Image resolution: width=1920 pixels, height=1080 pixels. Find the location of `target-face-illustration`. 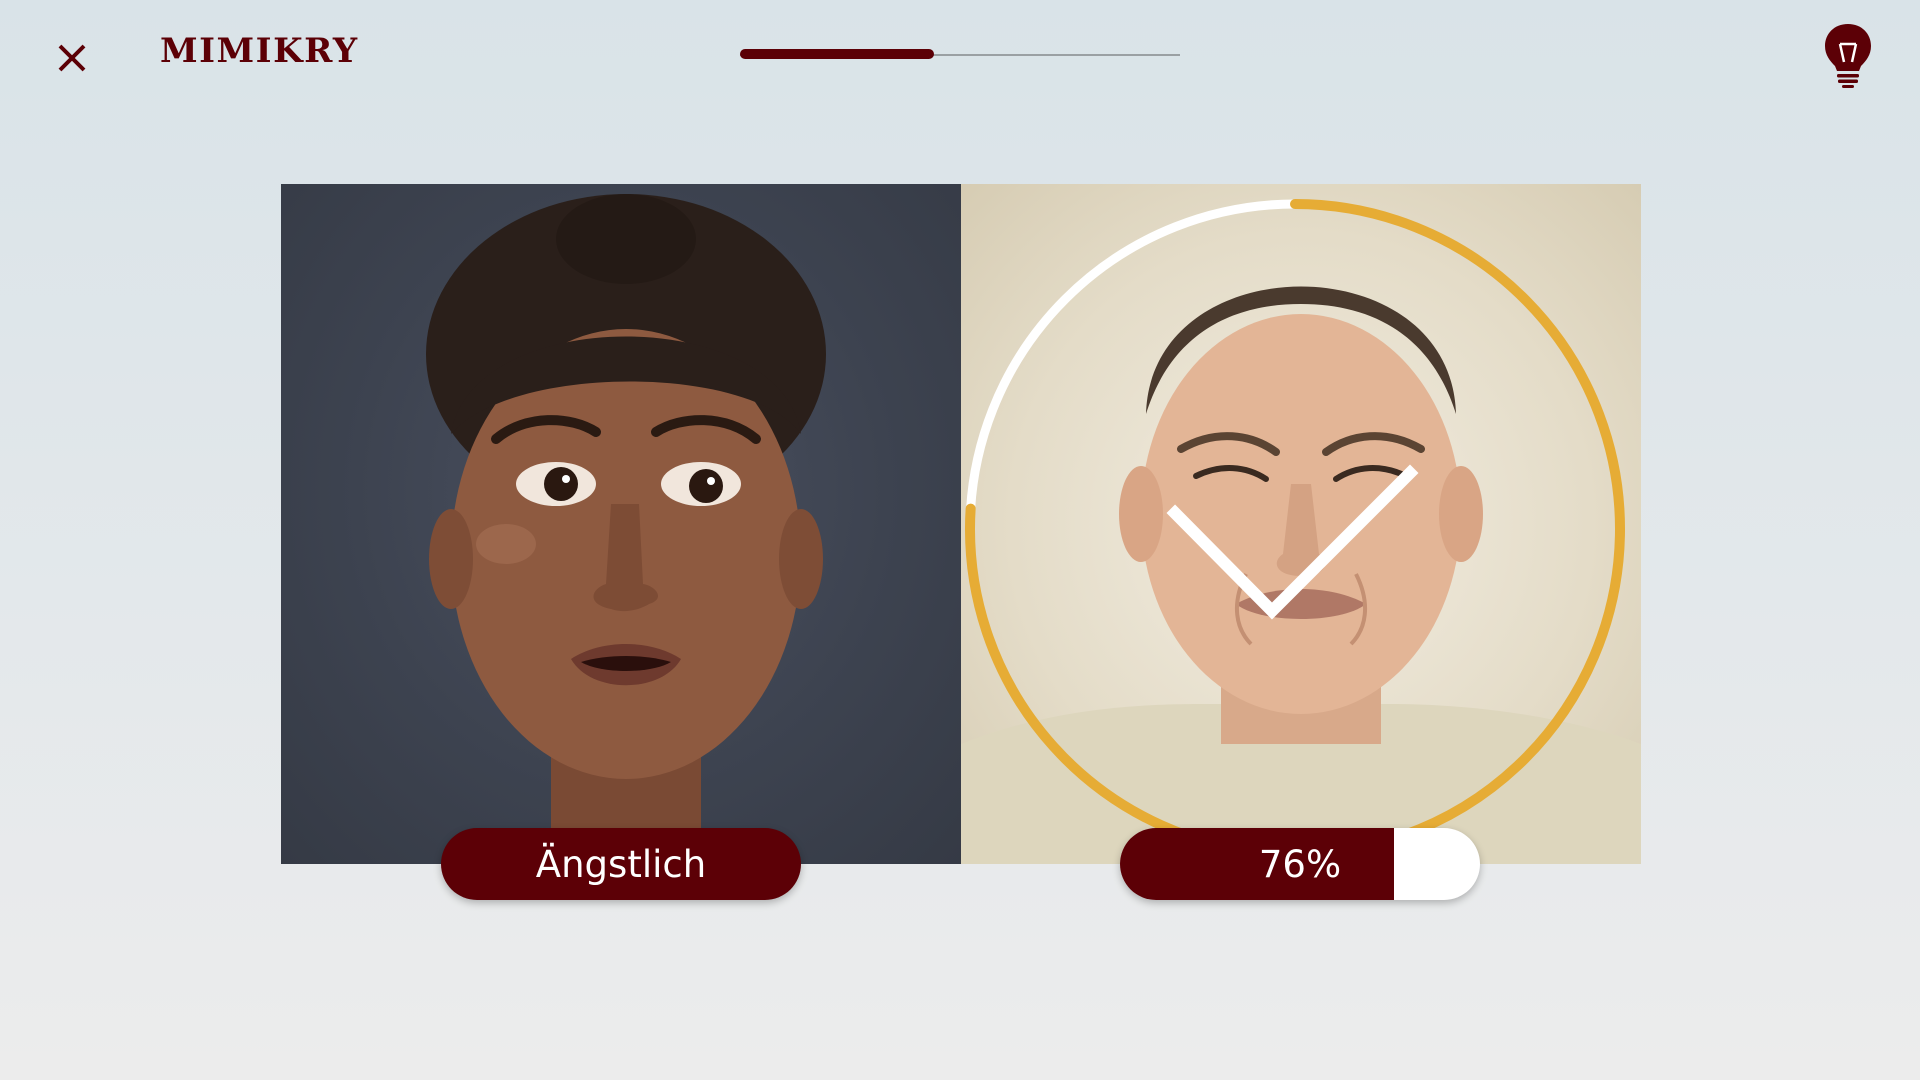

target-face-illustration is located at coordinates (626, 529).